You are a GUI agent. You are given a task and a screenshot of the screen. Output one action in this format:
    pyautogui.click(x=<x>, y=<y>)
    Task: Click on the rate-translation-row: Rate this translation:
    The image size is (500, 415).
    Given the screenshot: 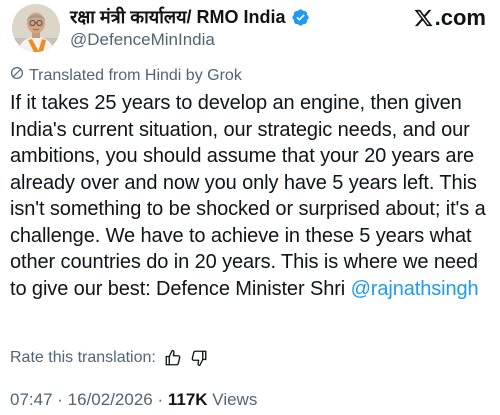 What is the action you would take?
    pyautogui.click(x=109, y=358)
    